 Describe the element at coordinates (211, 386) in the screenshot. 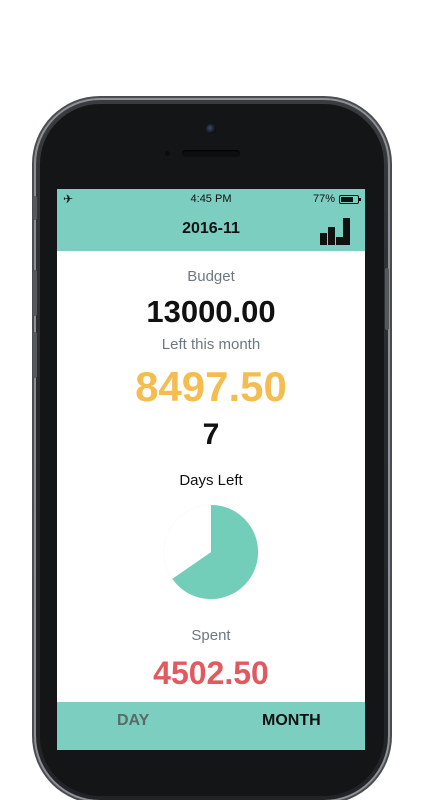

I see `left-this-month-value: 8497.50` at that location.